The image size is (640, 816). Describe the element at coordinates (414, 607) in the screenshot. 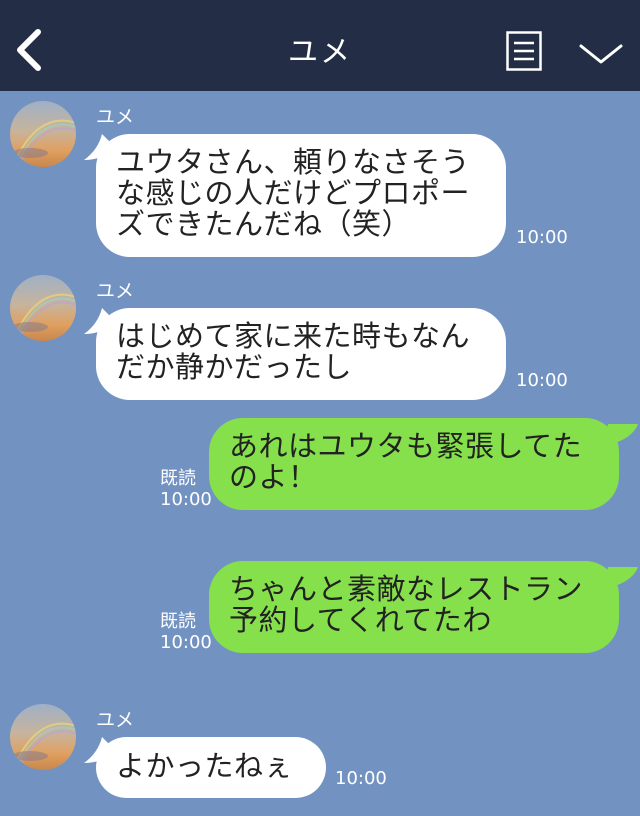

I see `message-bubble: ちゃんと素敵なレストラン 予約してくれてたわ` at that location.